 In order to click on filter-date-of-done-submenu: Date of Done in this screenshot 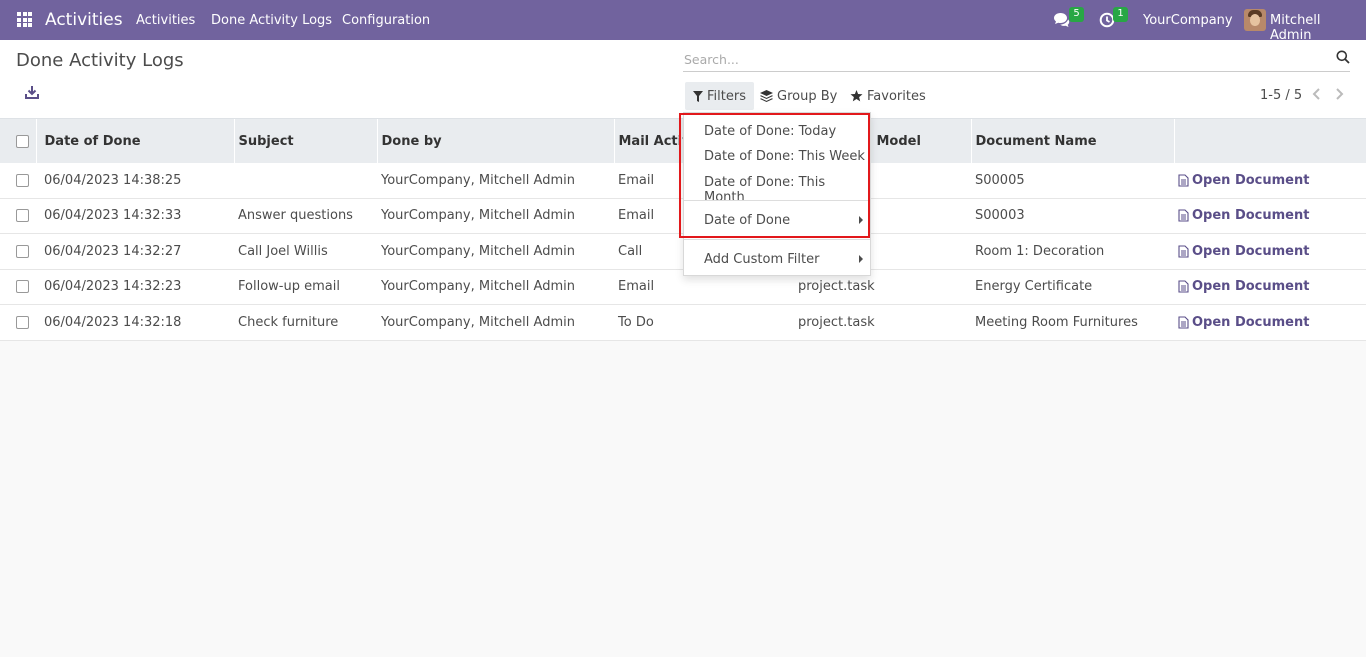, I will do `click(747, 220)`.